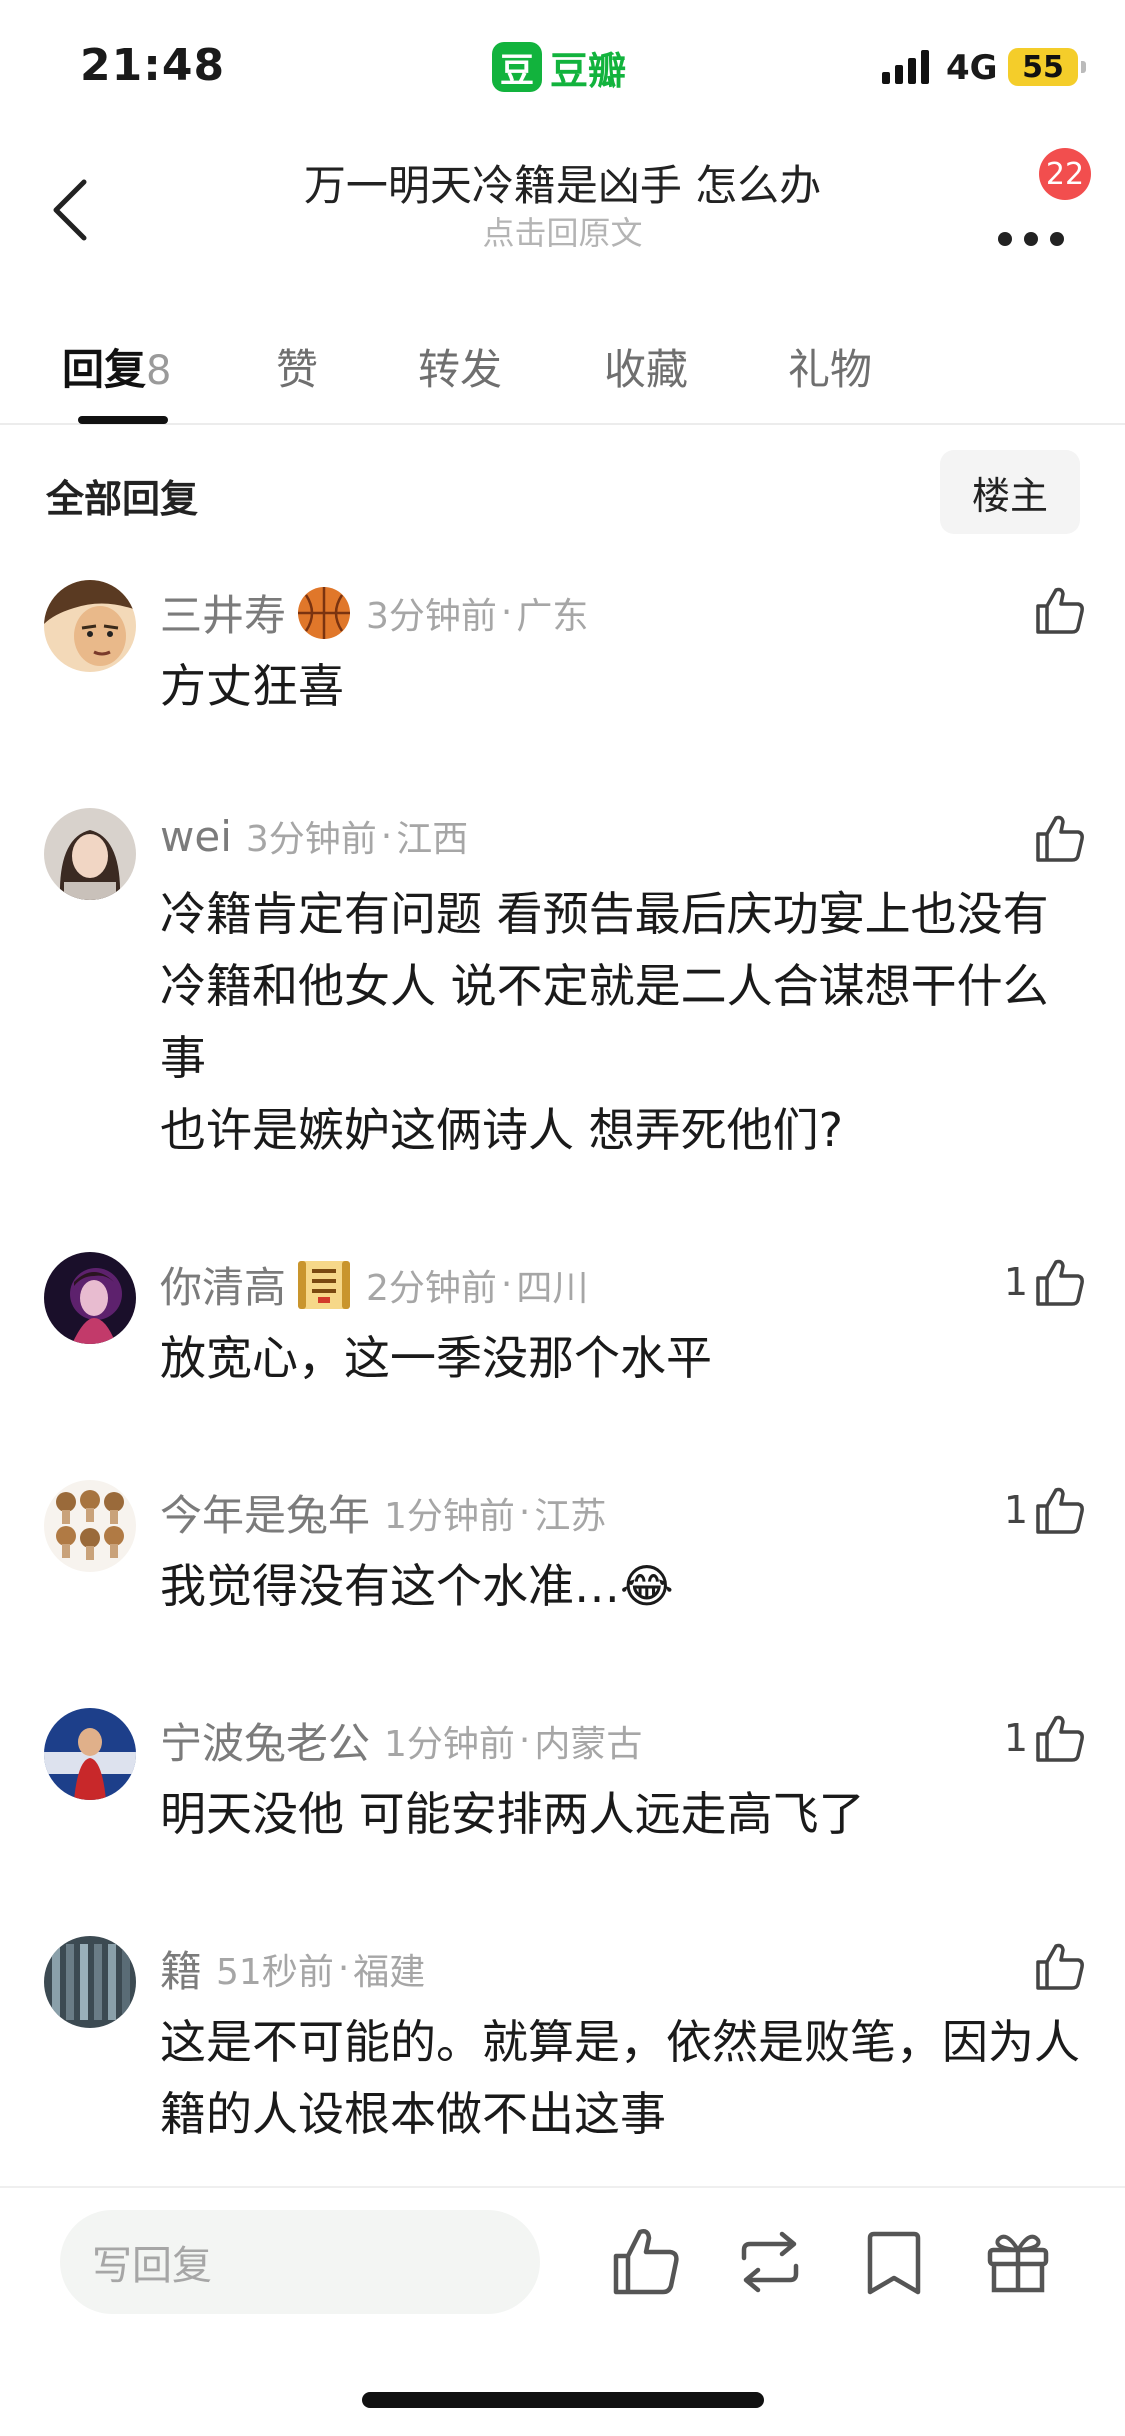 Image resolution: width=1125 pixels, height=2436 pixels. I want to click on comment-meta: 你清高 2分钟前 · 四川, so click(374, 1284).